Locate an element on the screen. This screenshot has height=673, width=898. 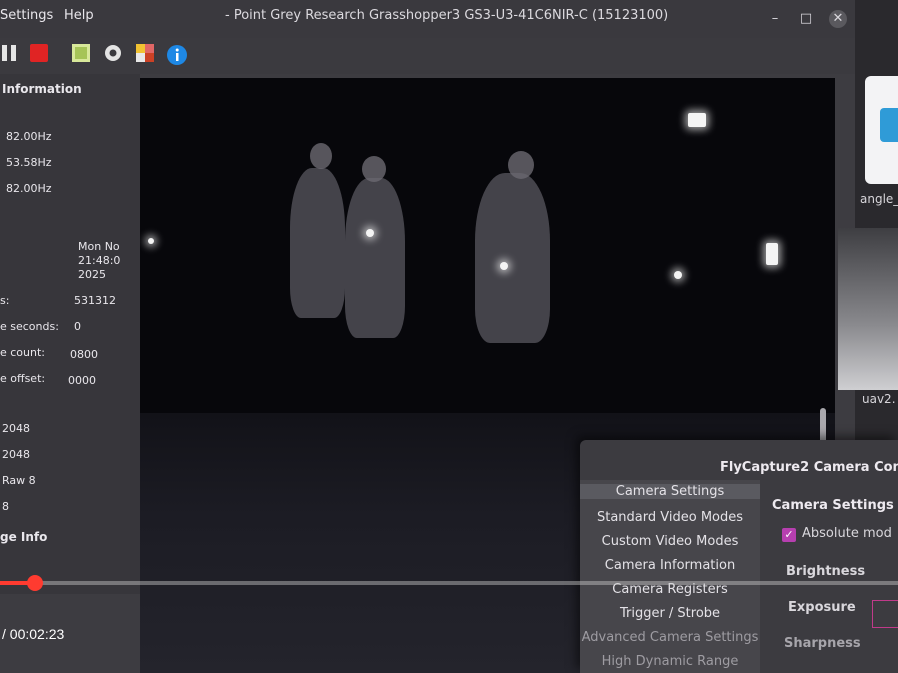
histogram-icon is located at coordinates (145, 53).